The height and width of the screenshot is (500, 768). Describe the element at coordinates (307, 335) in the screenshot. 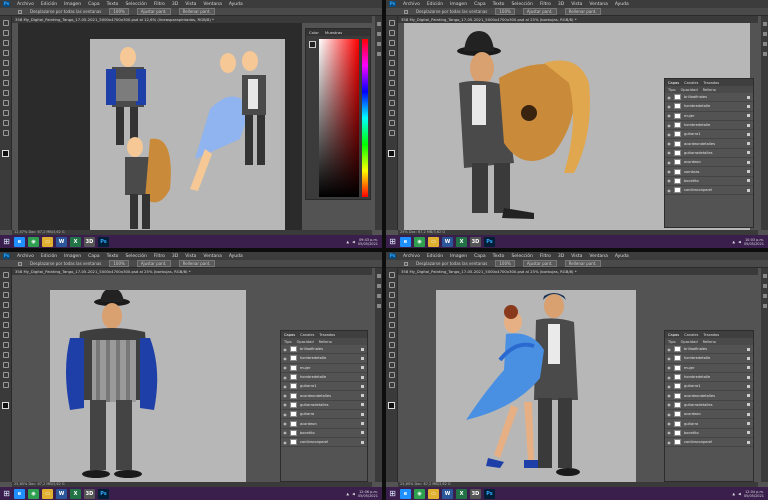

I see `tab-channels: Canales` at that location.